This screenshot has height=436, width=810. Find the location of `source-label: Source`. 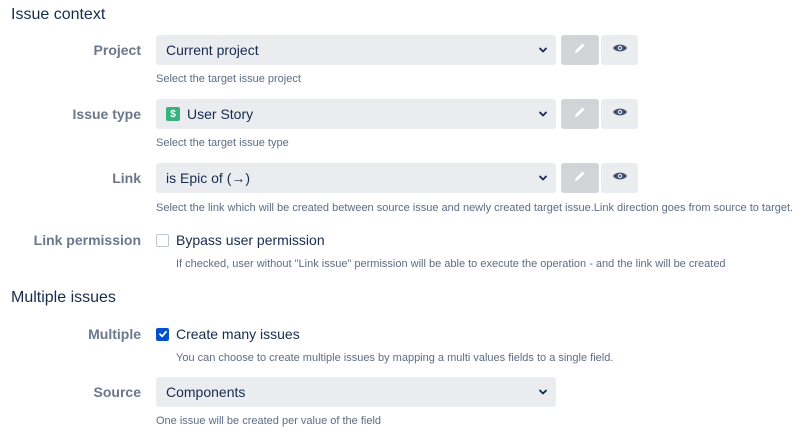

source-label: Source is located at coordinates (117, 392).